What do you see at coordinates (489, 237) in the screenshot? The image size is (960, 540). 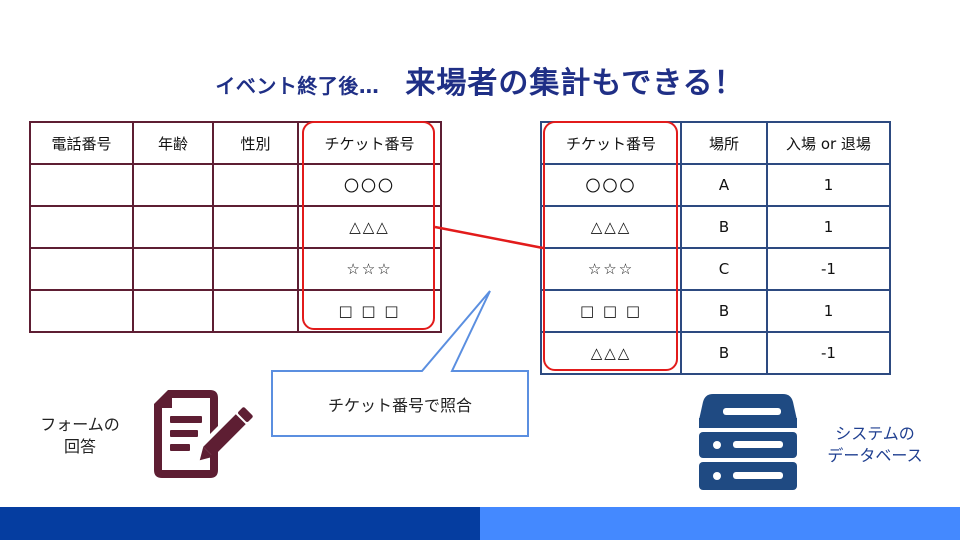 I see `match-connector-line` at bounding box center [489, 237].